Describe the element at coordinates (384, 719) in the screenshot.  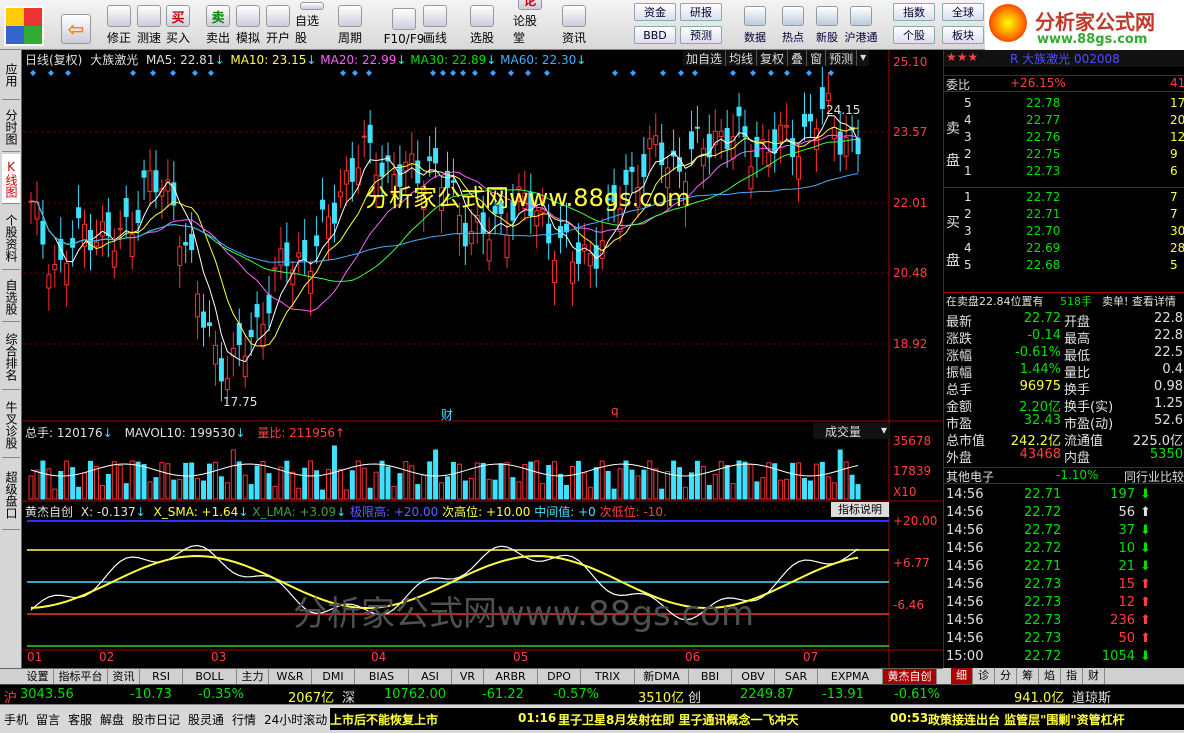
I see `news-item-1: 上市后不能恢复上市` at that location.